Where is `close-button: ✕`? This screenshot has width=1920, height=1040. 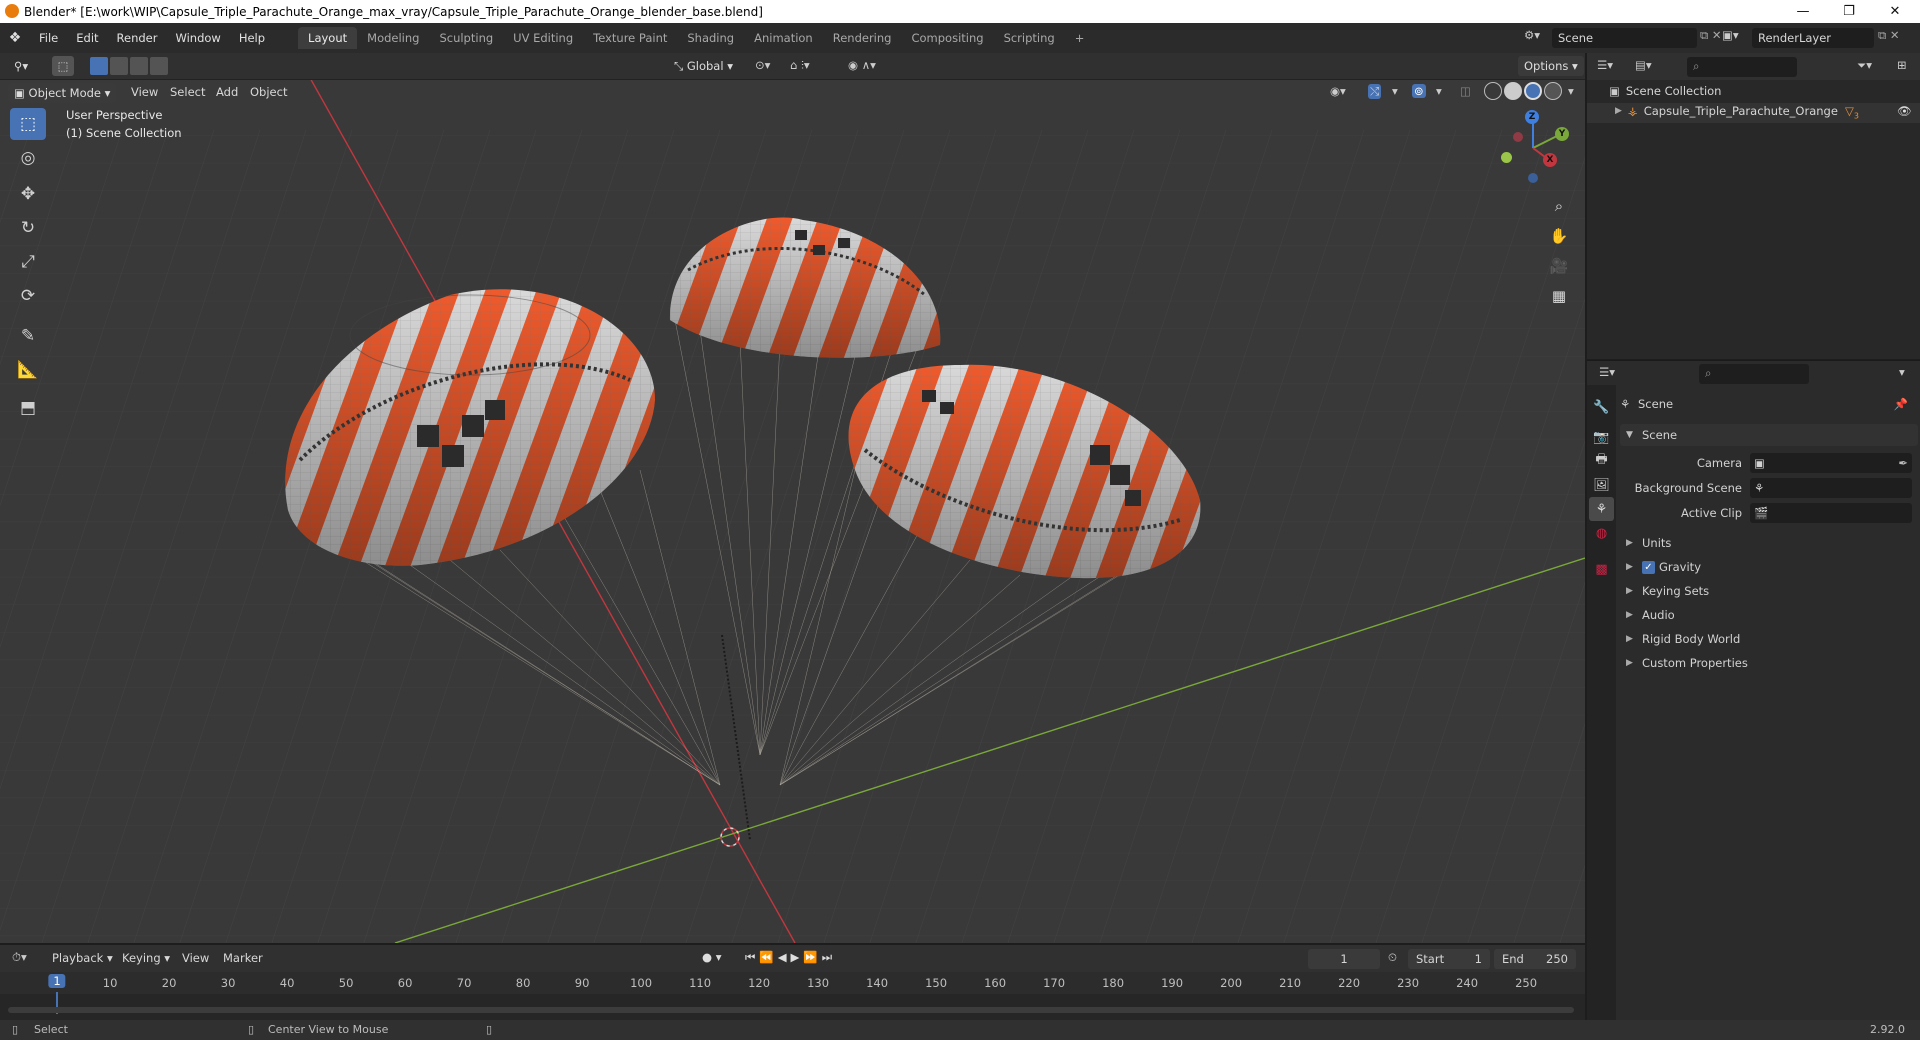 close-button: ✕ is located at coordinates (1895, 11).